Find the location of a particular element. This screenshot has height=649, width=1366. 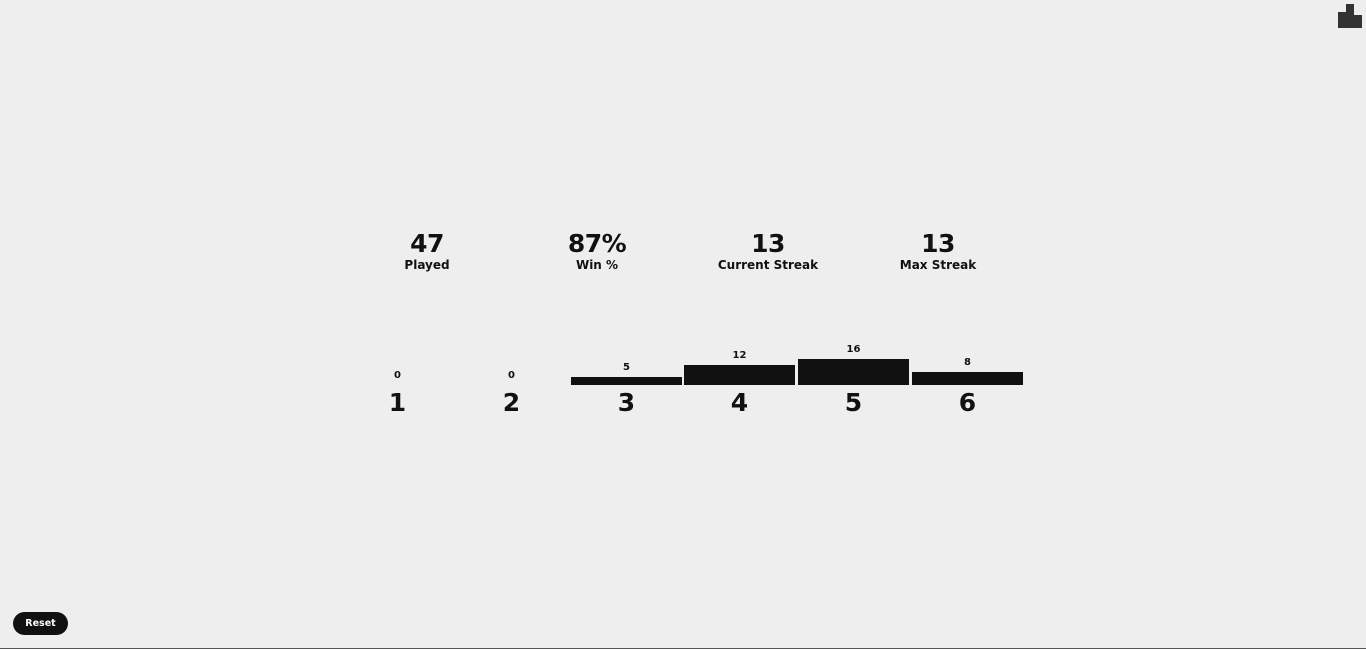

dist-count: 8 is located at coordinates (967, 362).